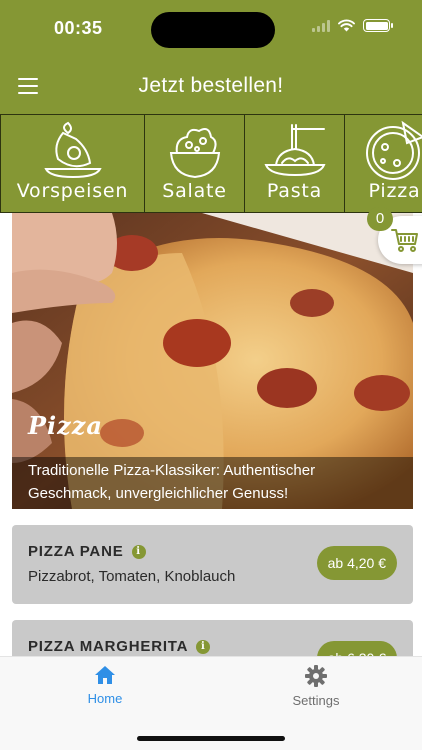 Image resolution: width=422 pixels, height=750 pixels. Describe the element at coordinates (211, 85) in the screenshot. I see `page-title: Jetzt bestellen!` at that location.